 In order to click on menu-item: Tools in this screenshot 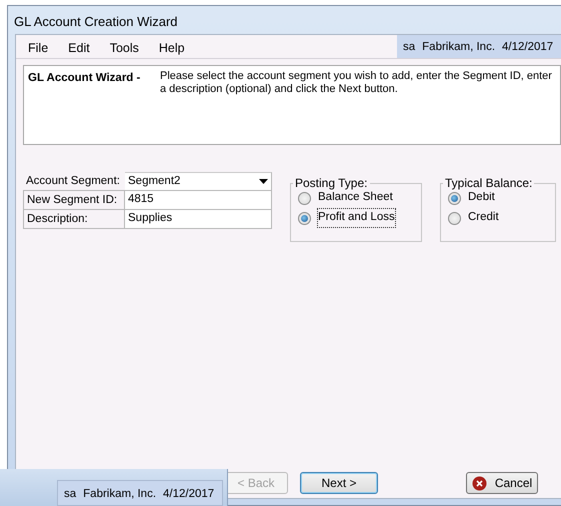, I will do `click(124, 46)`.